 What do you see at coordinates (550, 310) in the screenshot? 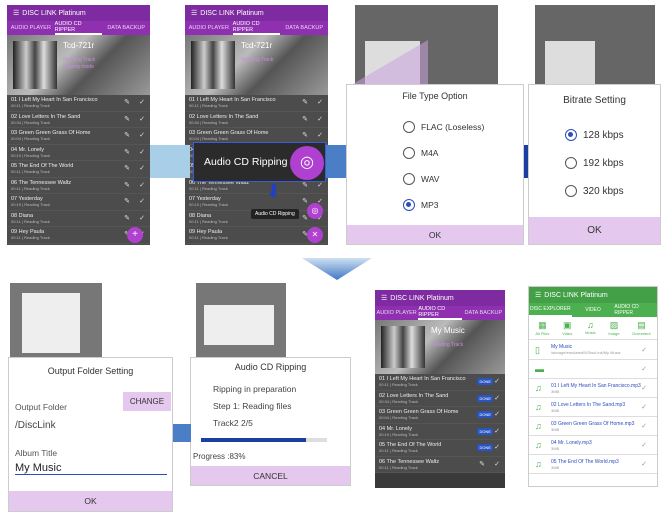
I see `tab-disc-explorer: DISC EXPLORER` at bounding box center [550, 310].